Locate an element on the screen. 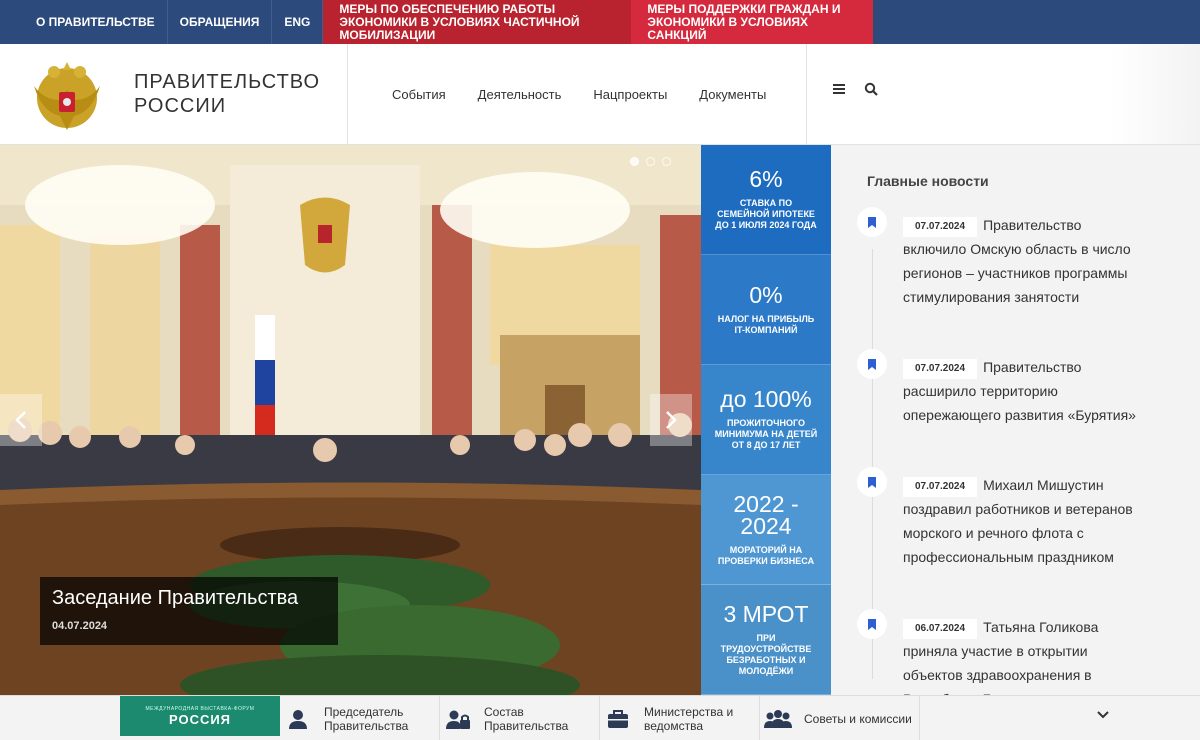 The image size is (1200, 740). nav-about-government: О ПРАВИТЕЛЬСТВЕ is located at coordinates (84, 22).